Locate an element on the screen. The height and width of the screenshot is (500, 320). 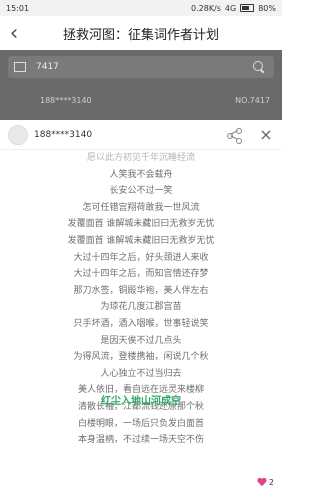
lyric-line: 大过十四年之后，好头颈进人来收 is located at coordinates (141, 257).